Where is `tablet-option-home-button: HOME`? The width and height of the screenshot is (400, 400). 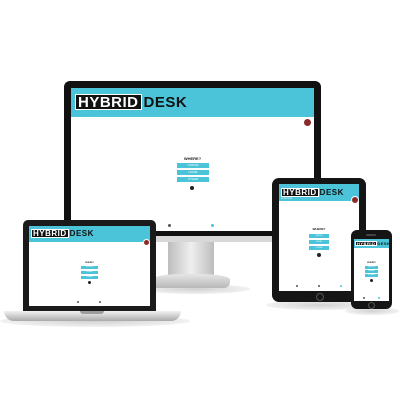 tablet-option-home-button: HOME is located at coordinates (319, 242).